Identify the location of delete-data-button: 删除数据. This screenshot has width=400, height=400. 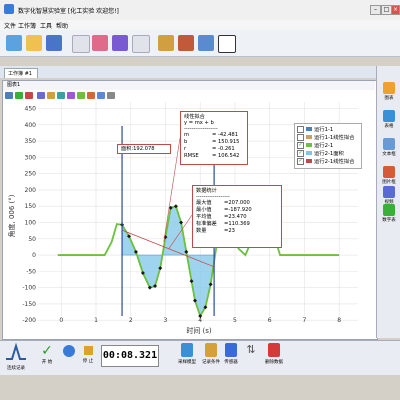
(274, 354).